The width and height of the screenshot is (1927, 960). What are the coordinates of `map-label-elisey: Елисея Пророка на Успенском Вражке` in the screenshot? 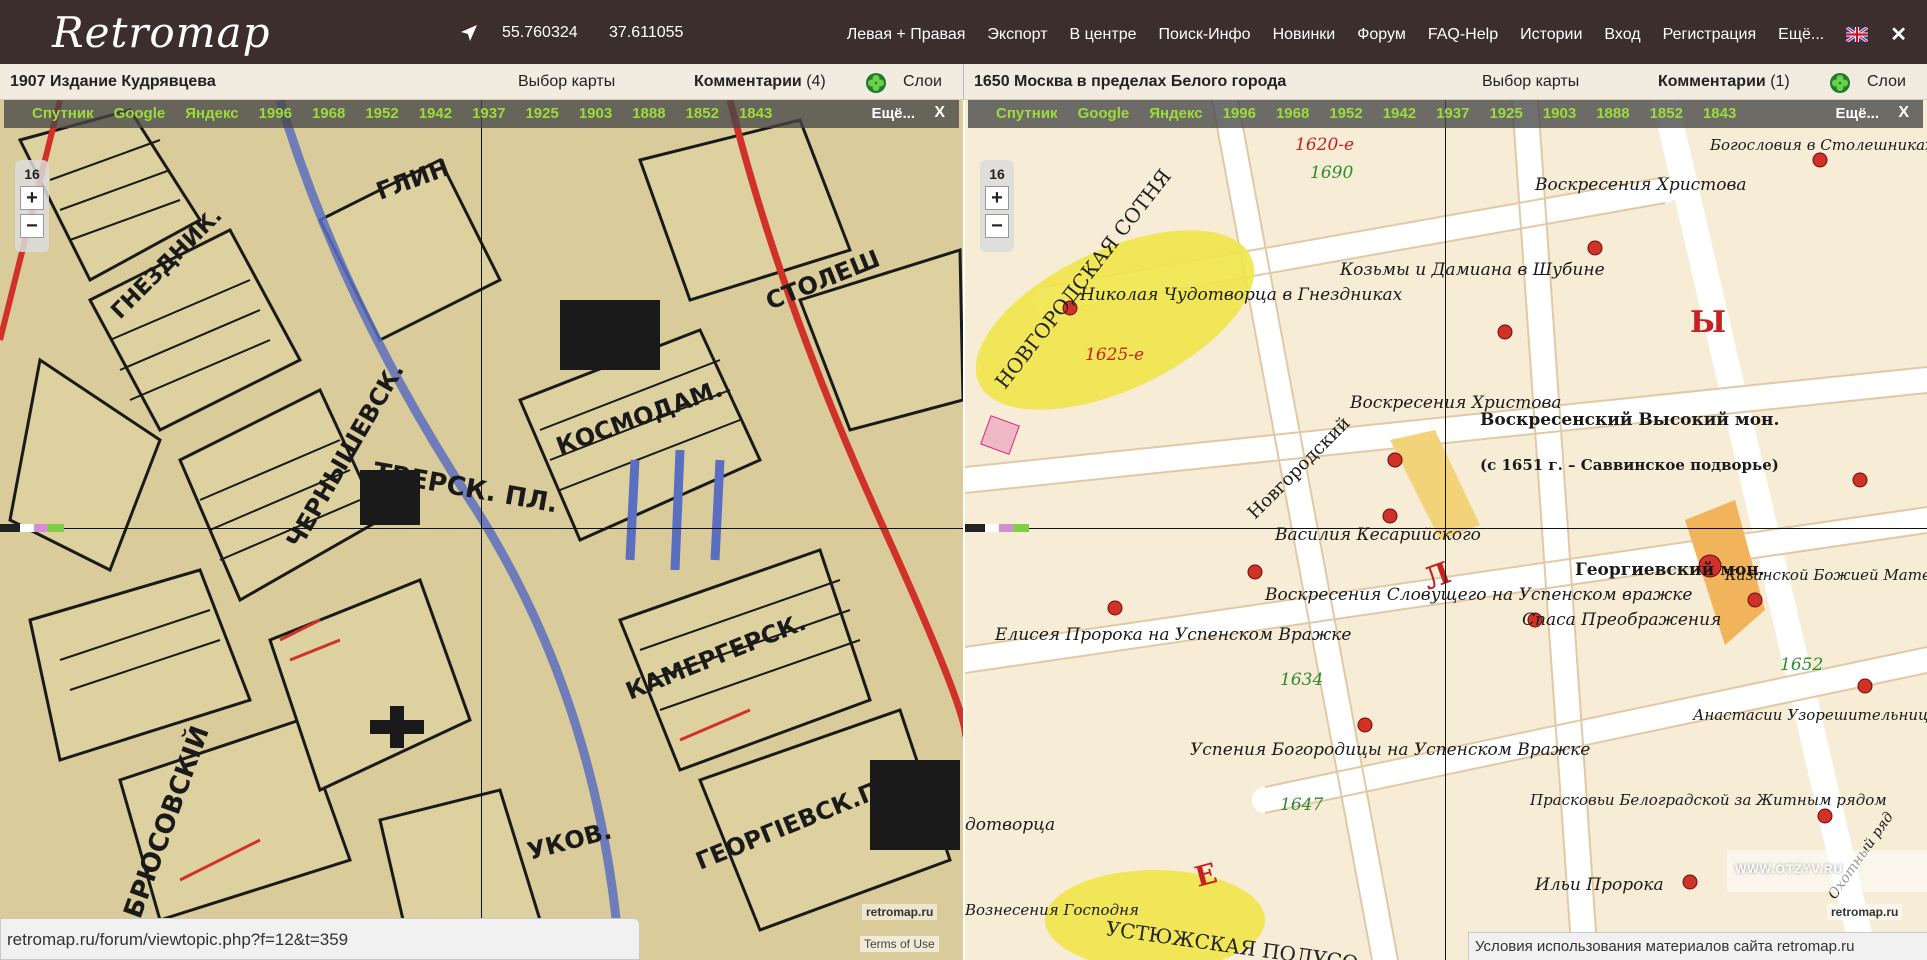 It's located at (1172, 635).